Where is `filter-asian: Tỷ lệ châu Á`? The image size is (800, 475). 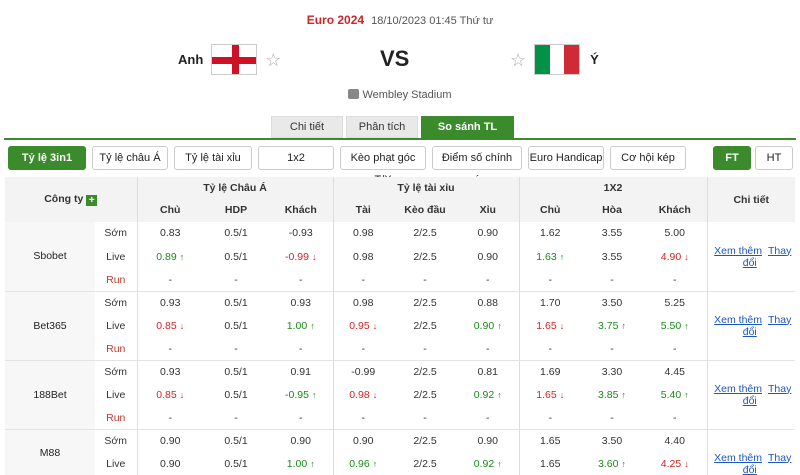 filter-asian: Tỷ lệ châu Á is located at coordinates (130, 158).